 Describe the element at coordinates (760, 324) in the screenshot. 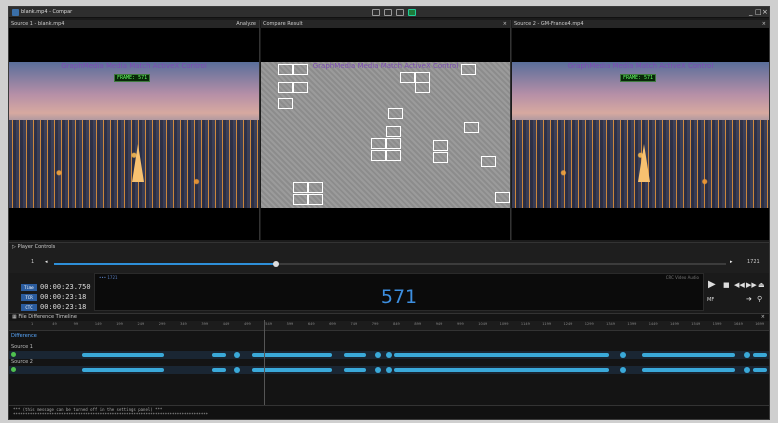

I see `ruler-tick: 1699` at that location.